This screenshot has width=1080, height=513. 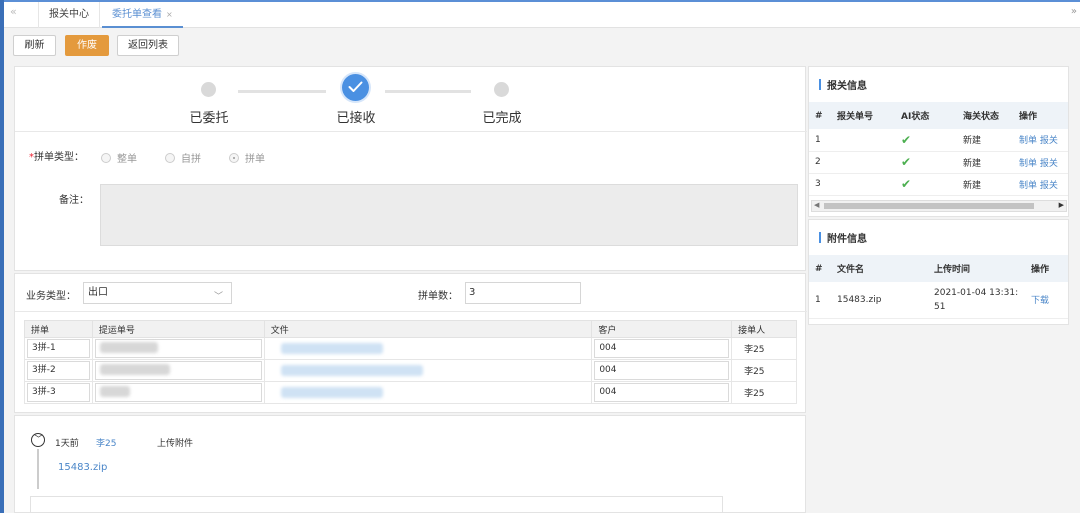 What do you see at coordinates (157, 293) in the screenshot?
I see `business-type-select: 出口 ﹀` at bounding box center [157, 293].